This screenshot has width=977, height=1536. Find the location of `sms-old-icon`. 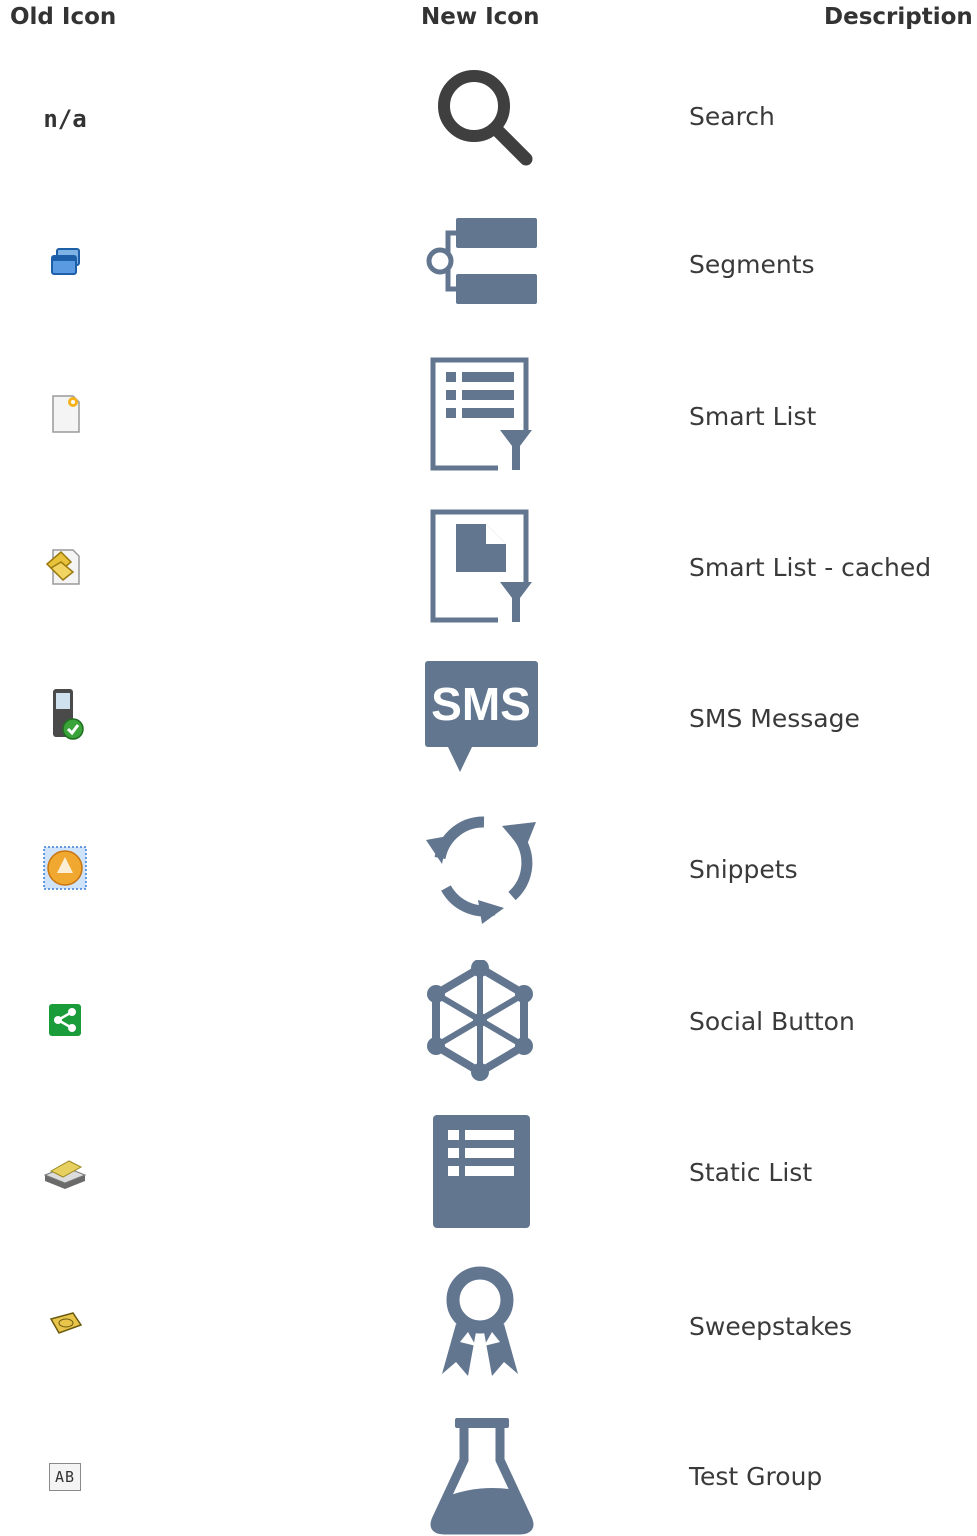

sms-old-icon is located at coordinates (65, 714).